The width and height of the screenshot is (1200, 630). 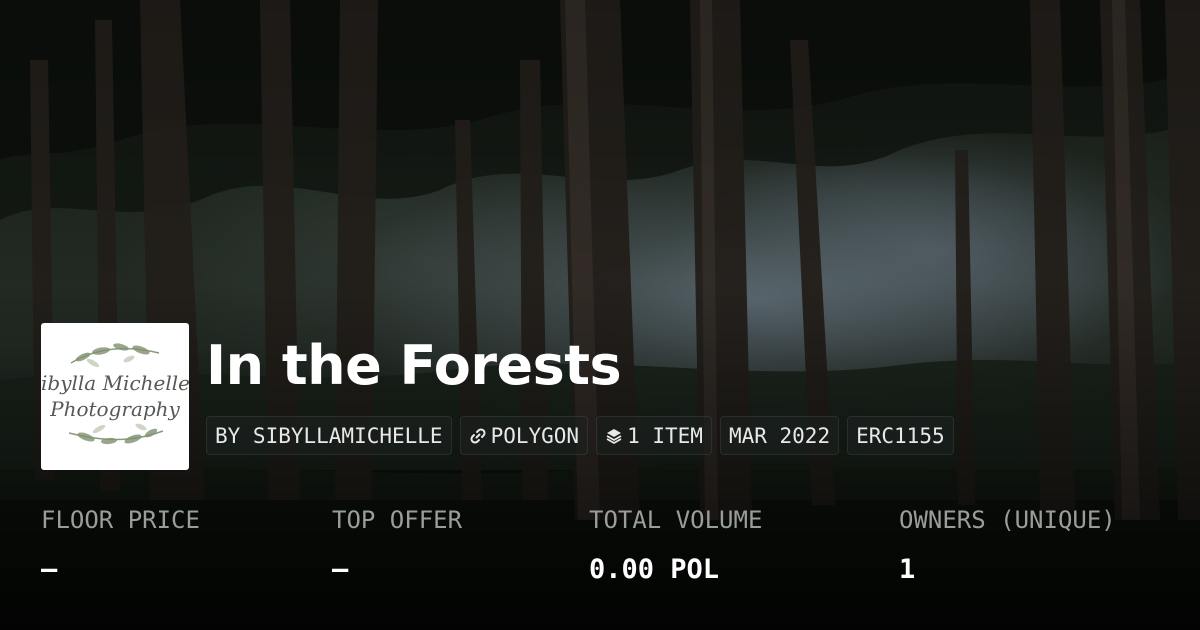 What do you see at coordinates (535, 435) in the screenshot?
I see `chain-tag-label: POLYGON` at bounding box center [535, 435].